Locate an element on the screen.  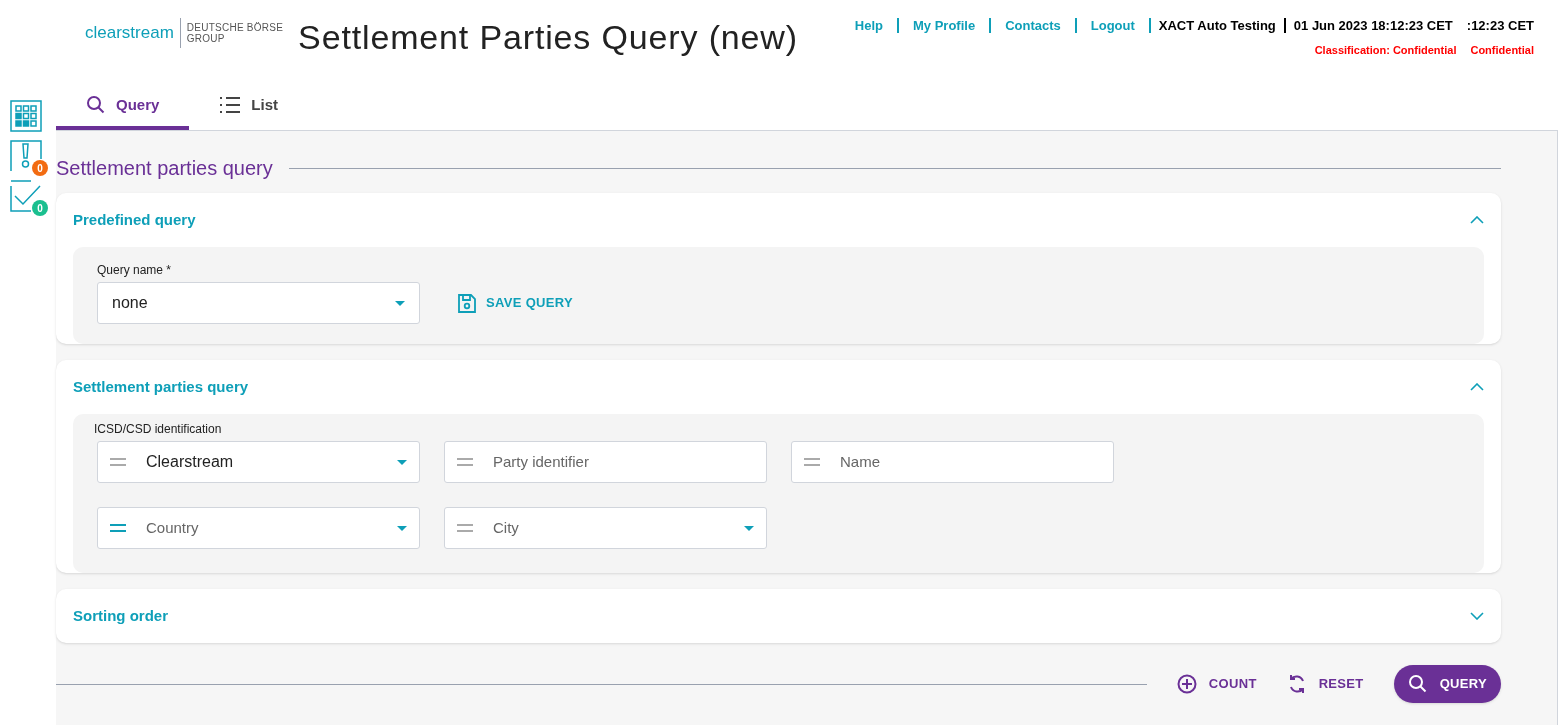
plus-circle-icon is located at coordinates (1186, 684).